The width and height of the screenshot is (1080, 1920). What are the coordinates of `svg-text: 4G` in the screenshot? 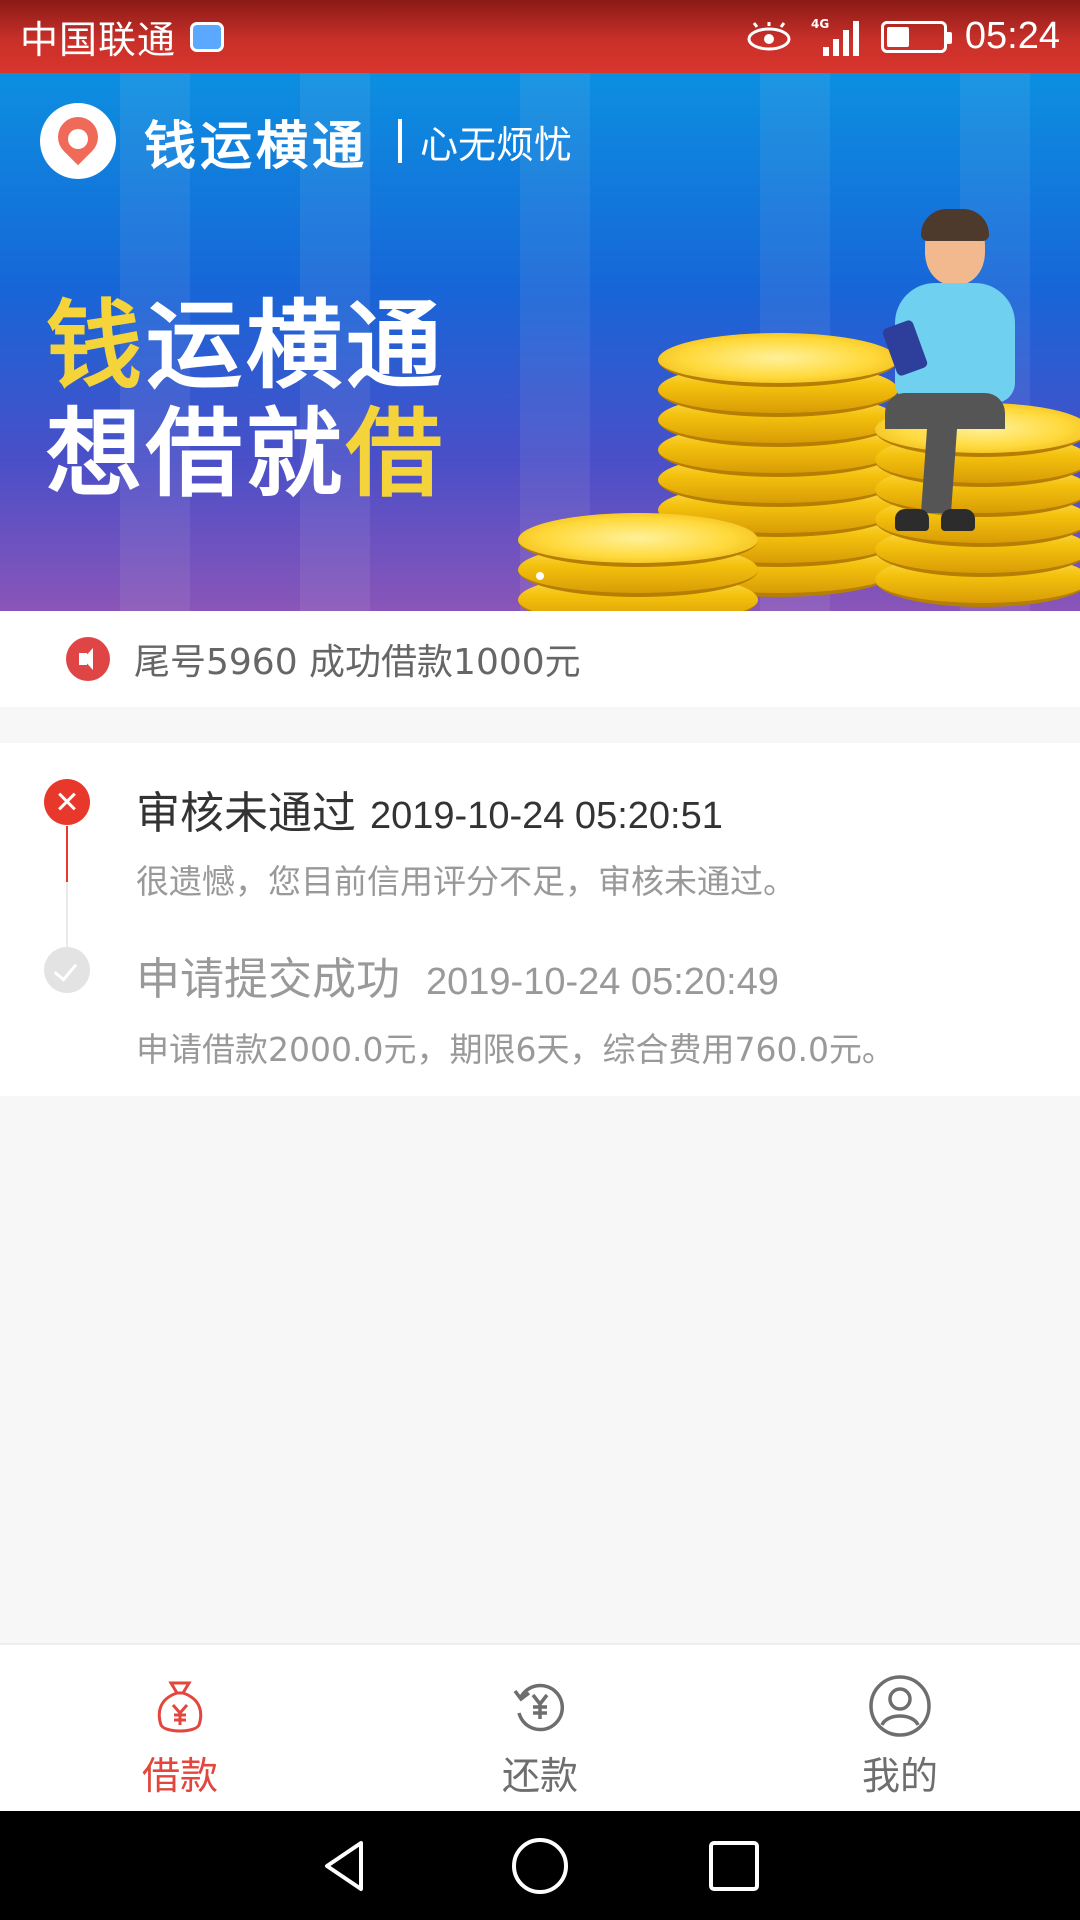 It's located at (820, 24).